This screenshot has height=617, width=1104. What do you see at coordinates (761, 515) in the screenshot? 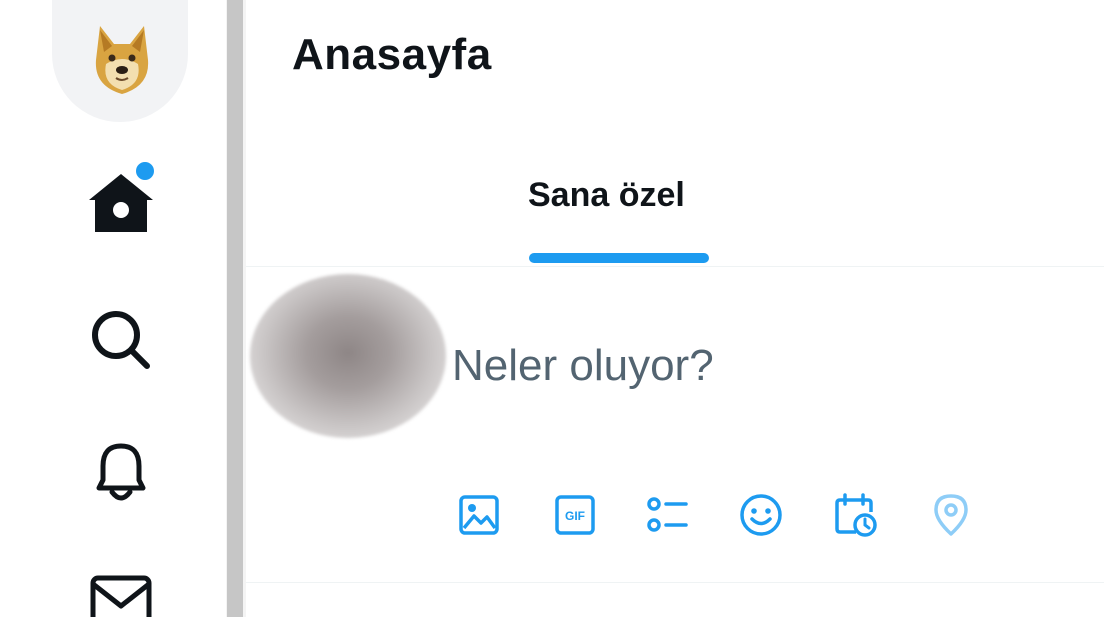
I see `emoji-icon` at bounding box center [761, 515].